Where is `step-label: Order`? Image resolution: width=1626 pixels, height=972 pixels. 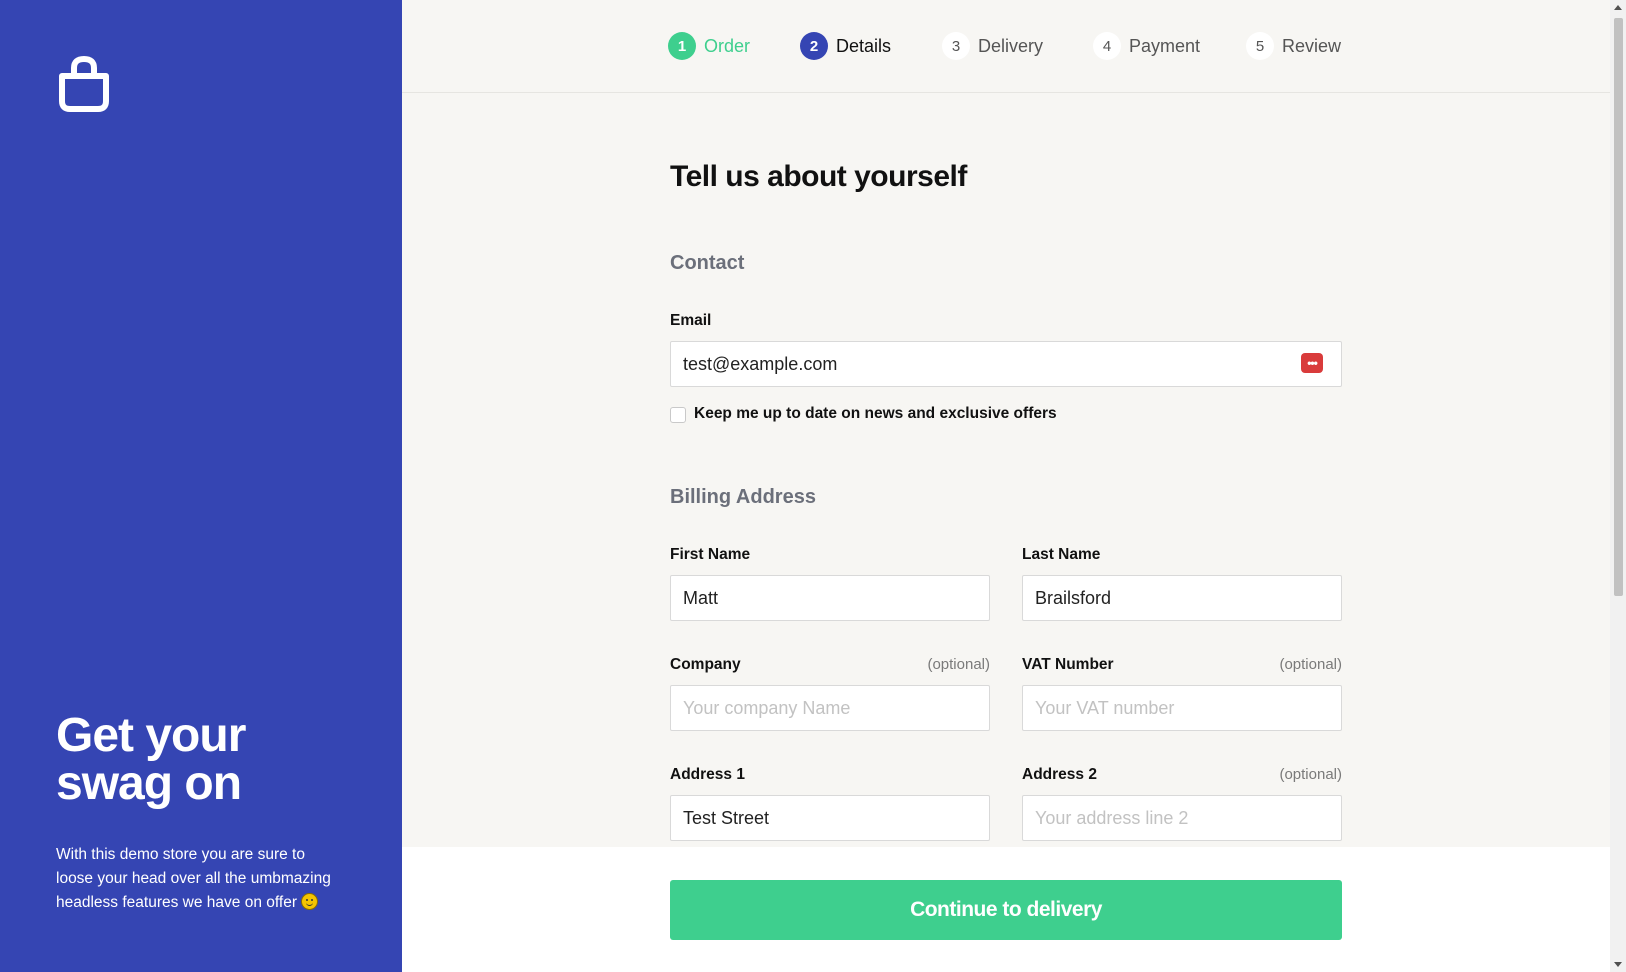 step-label: Order is located at coordinates (727, 45).